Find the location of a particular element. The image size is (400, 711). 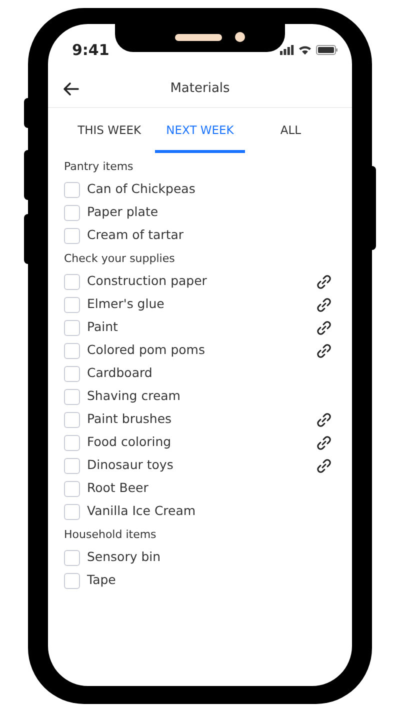

section-heading: Check your supplies is located at coordinates (120, 258).